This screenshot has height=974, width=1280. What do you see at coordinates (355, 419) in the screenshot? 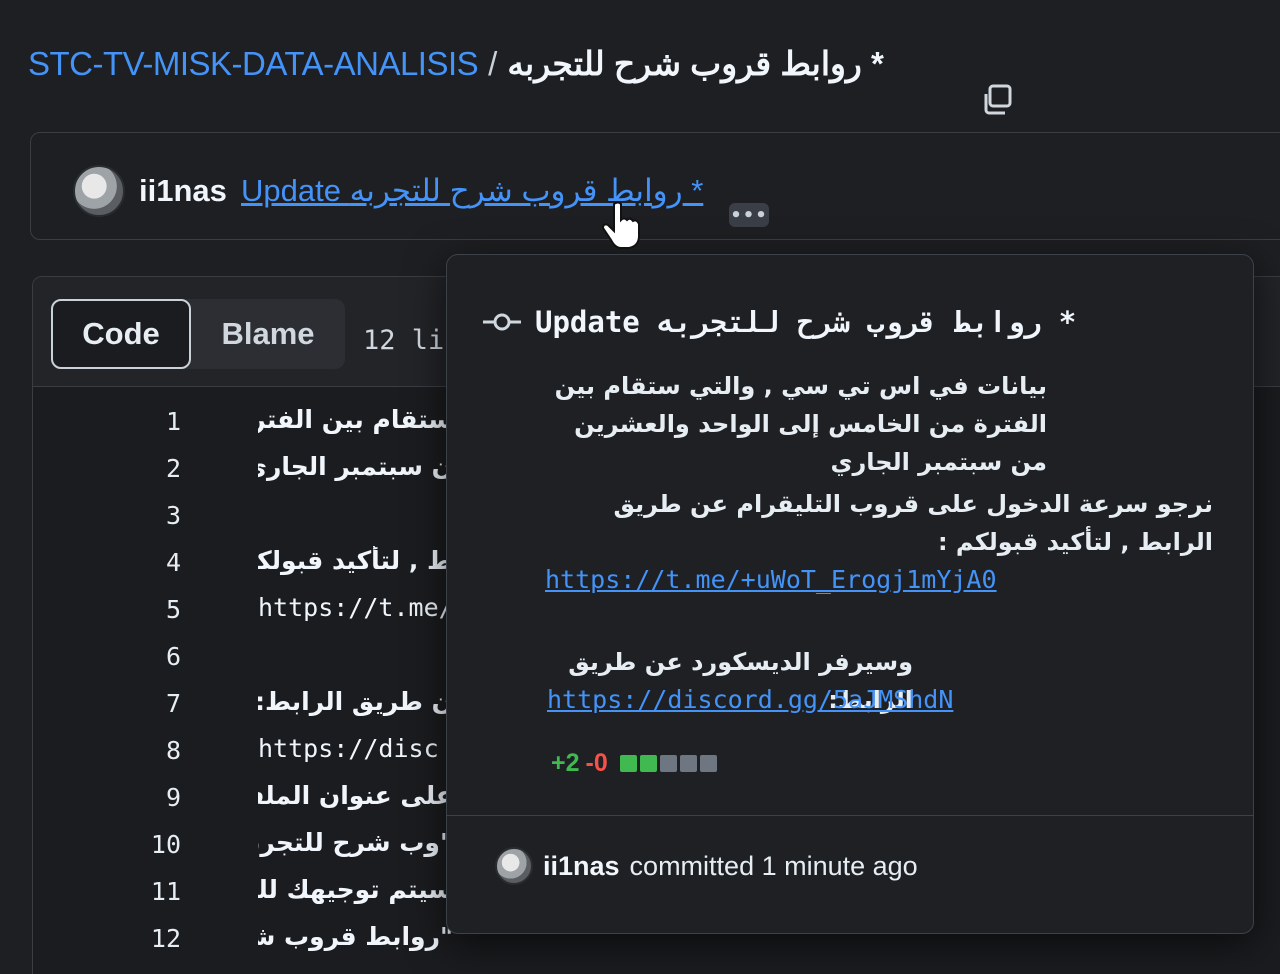
I see `line-content: ستقام بين الفترة من` at bounding box center [355, 419].